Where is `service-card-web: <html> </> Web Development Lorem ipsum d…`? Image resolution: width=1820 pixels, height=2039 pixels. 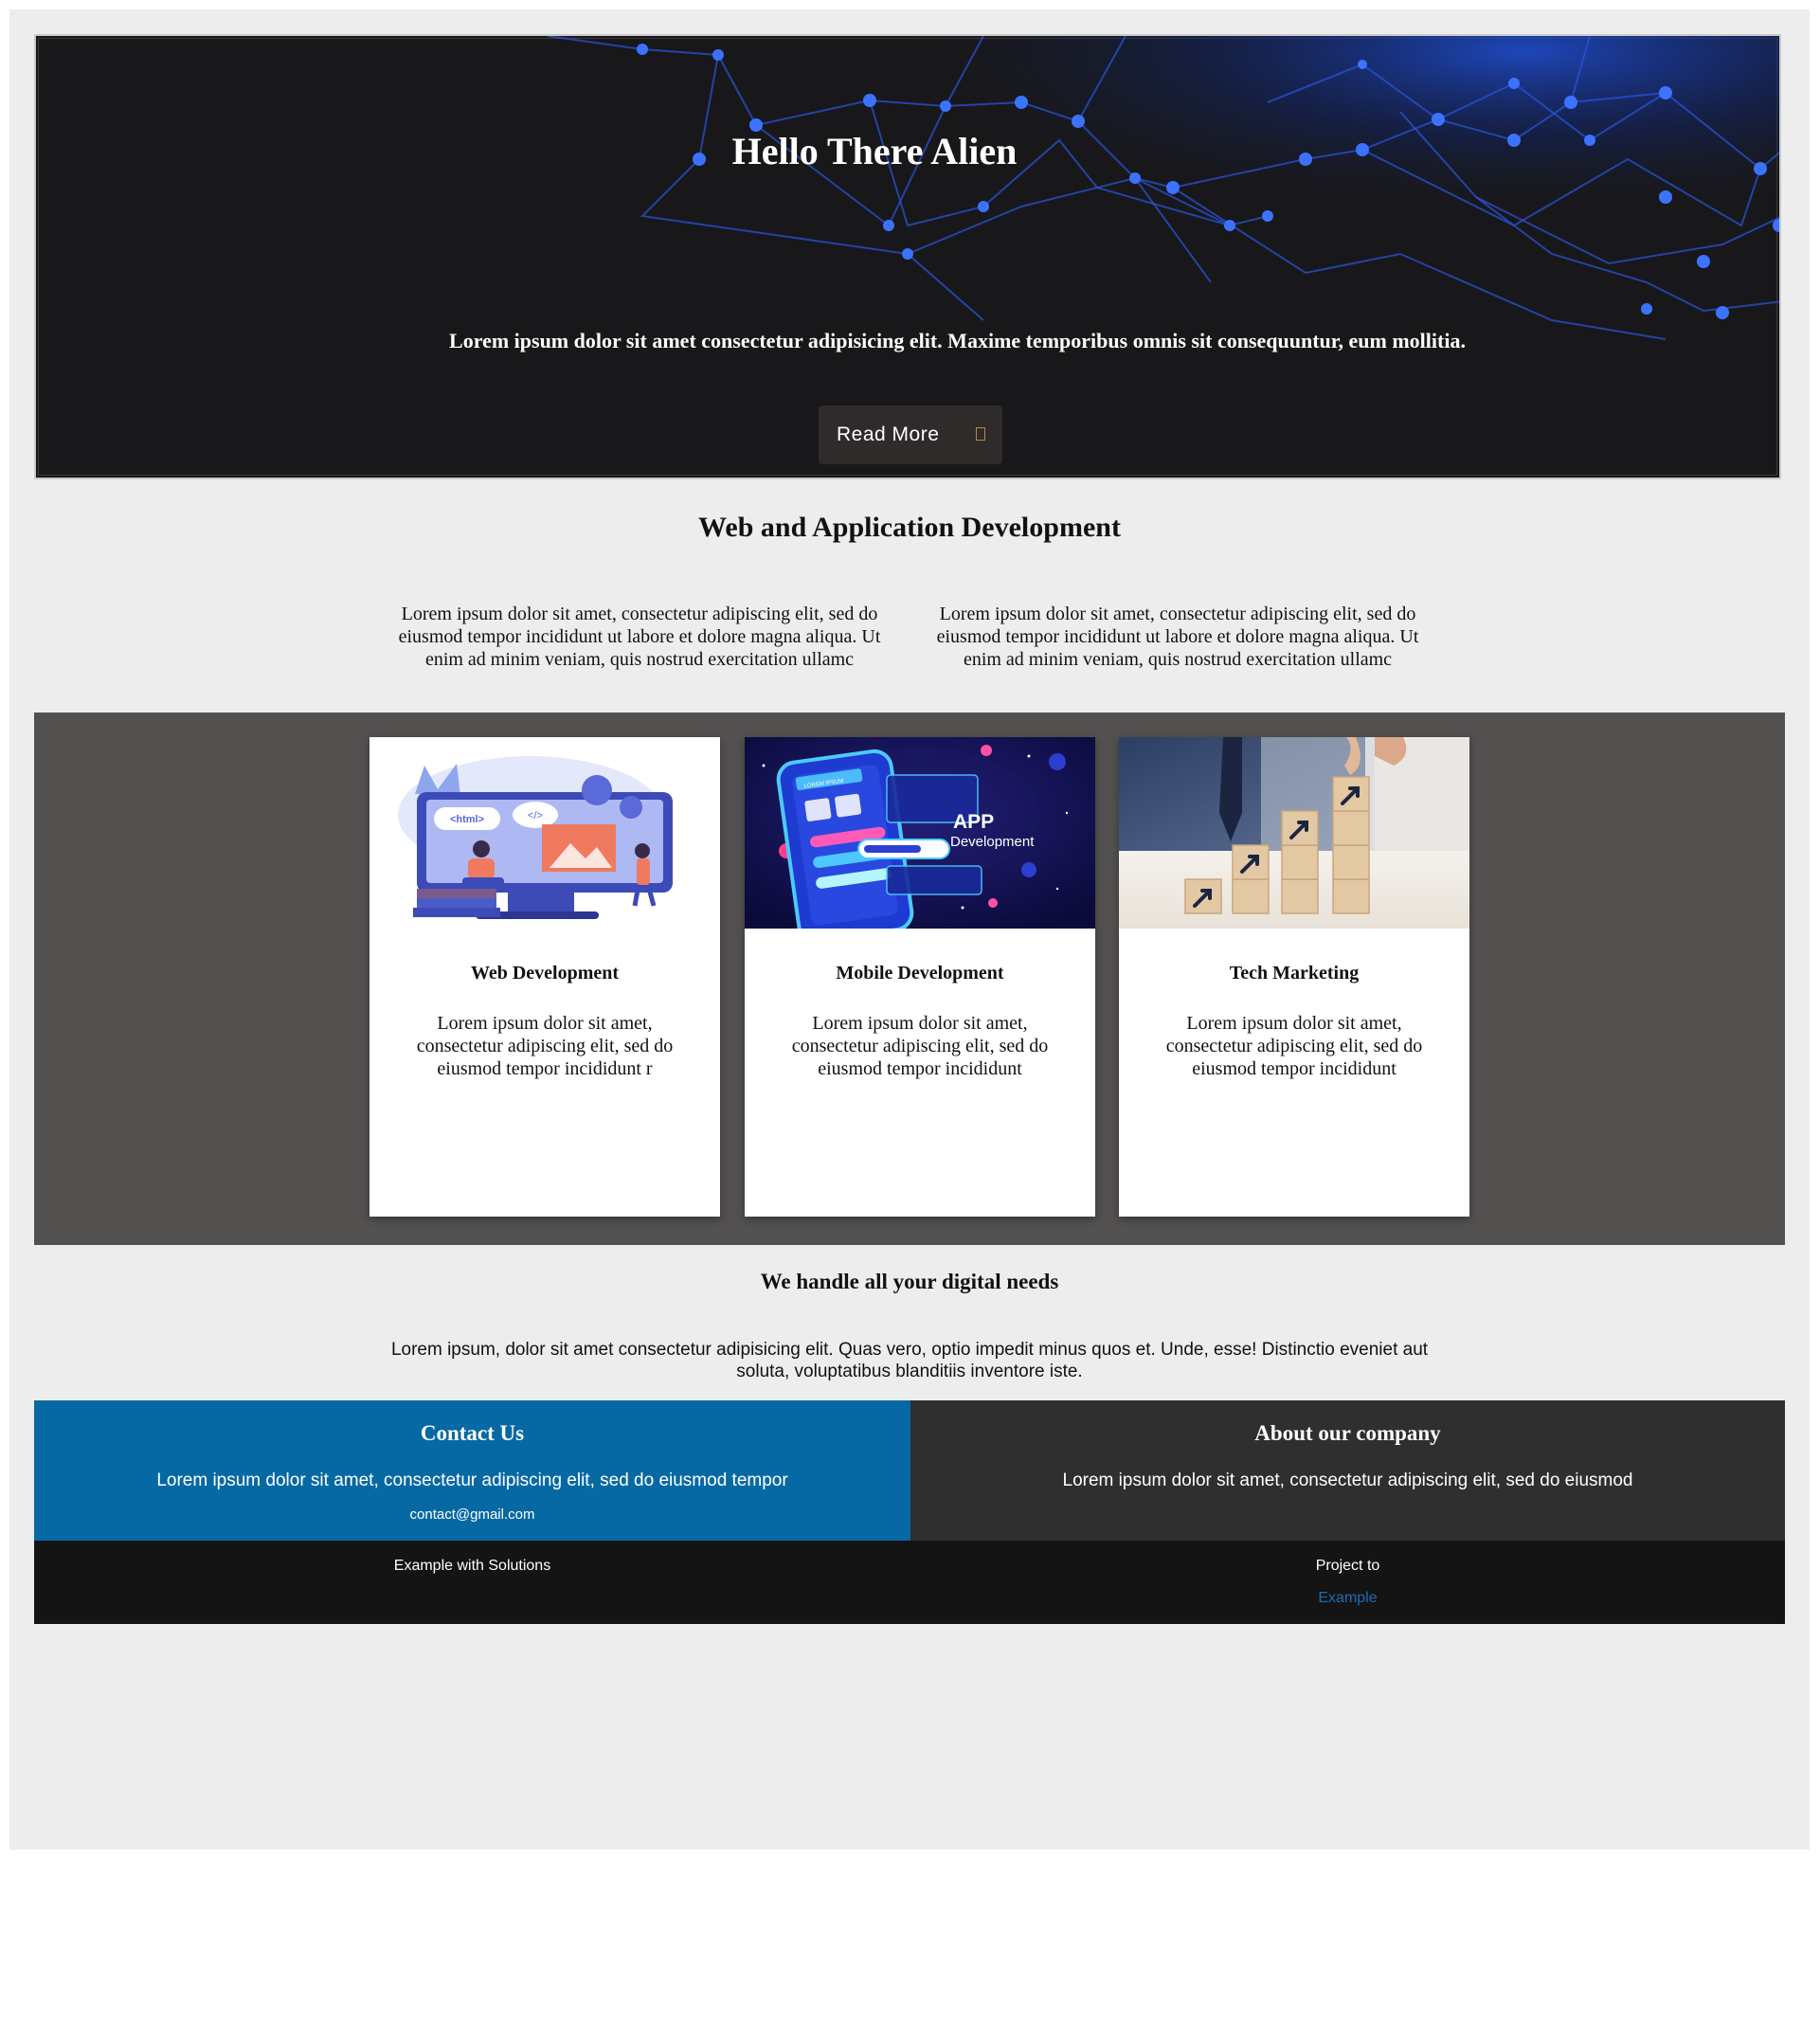 service-card-web: <html> </> Web Development Lorem ipsum d… is located at coordinates (544, 977).